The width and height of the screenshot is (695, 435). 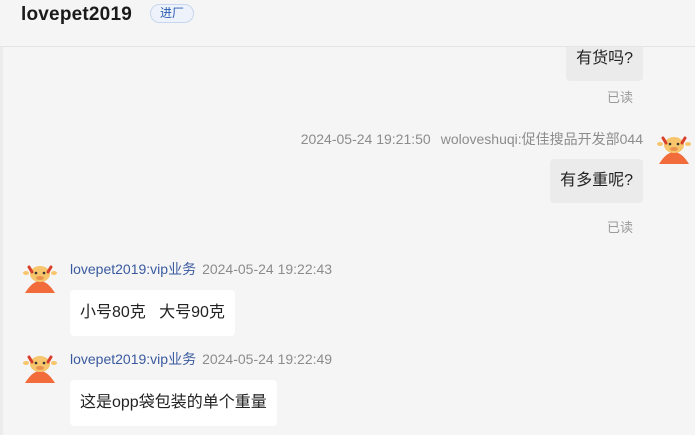 What do you see at coordinates (172, 13) in the screenshot?
I see `status-badge: 进厂` at bounding box center [172, 13].